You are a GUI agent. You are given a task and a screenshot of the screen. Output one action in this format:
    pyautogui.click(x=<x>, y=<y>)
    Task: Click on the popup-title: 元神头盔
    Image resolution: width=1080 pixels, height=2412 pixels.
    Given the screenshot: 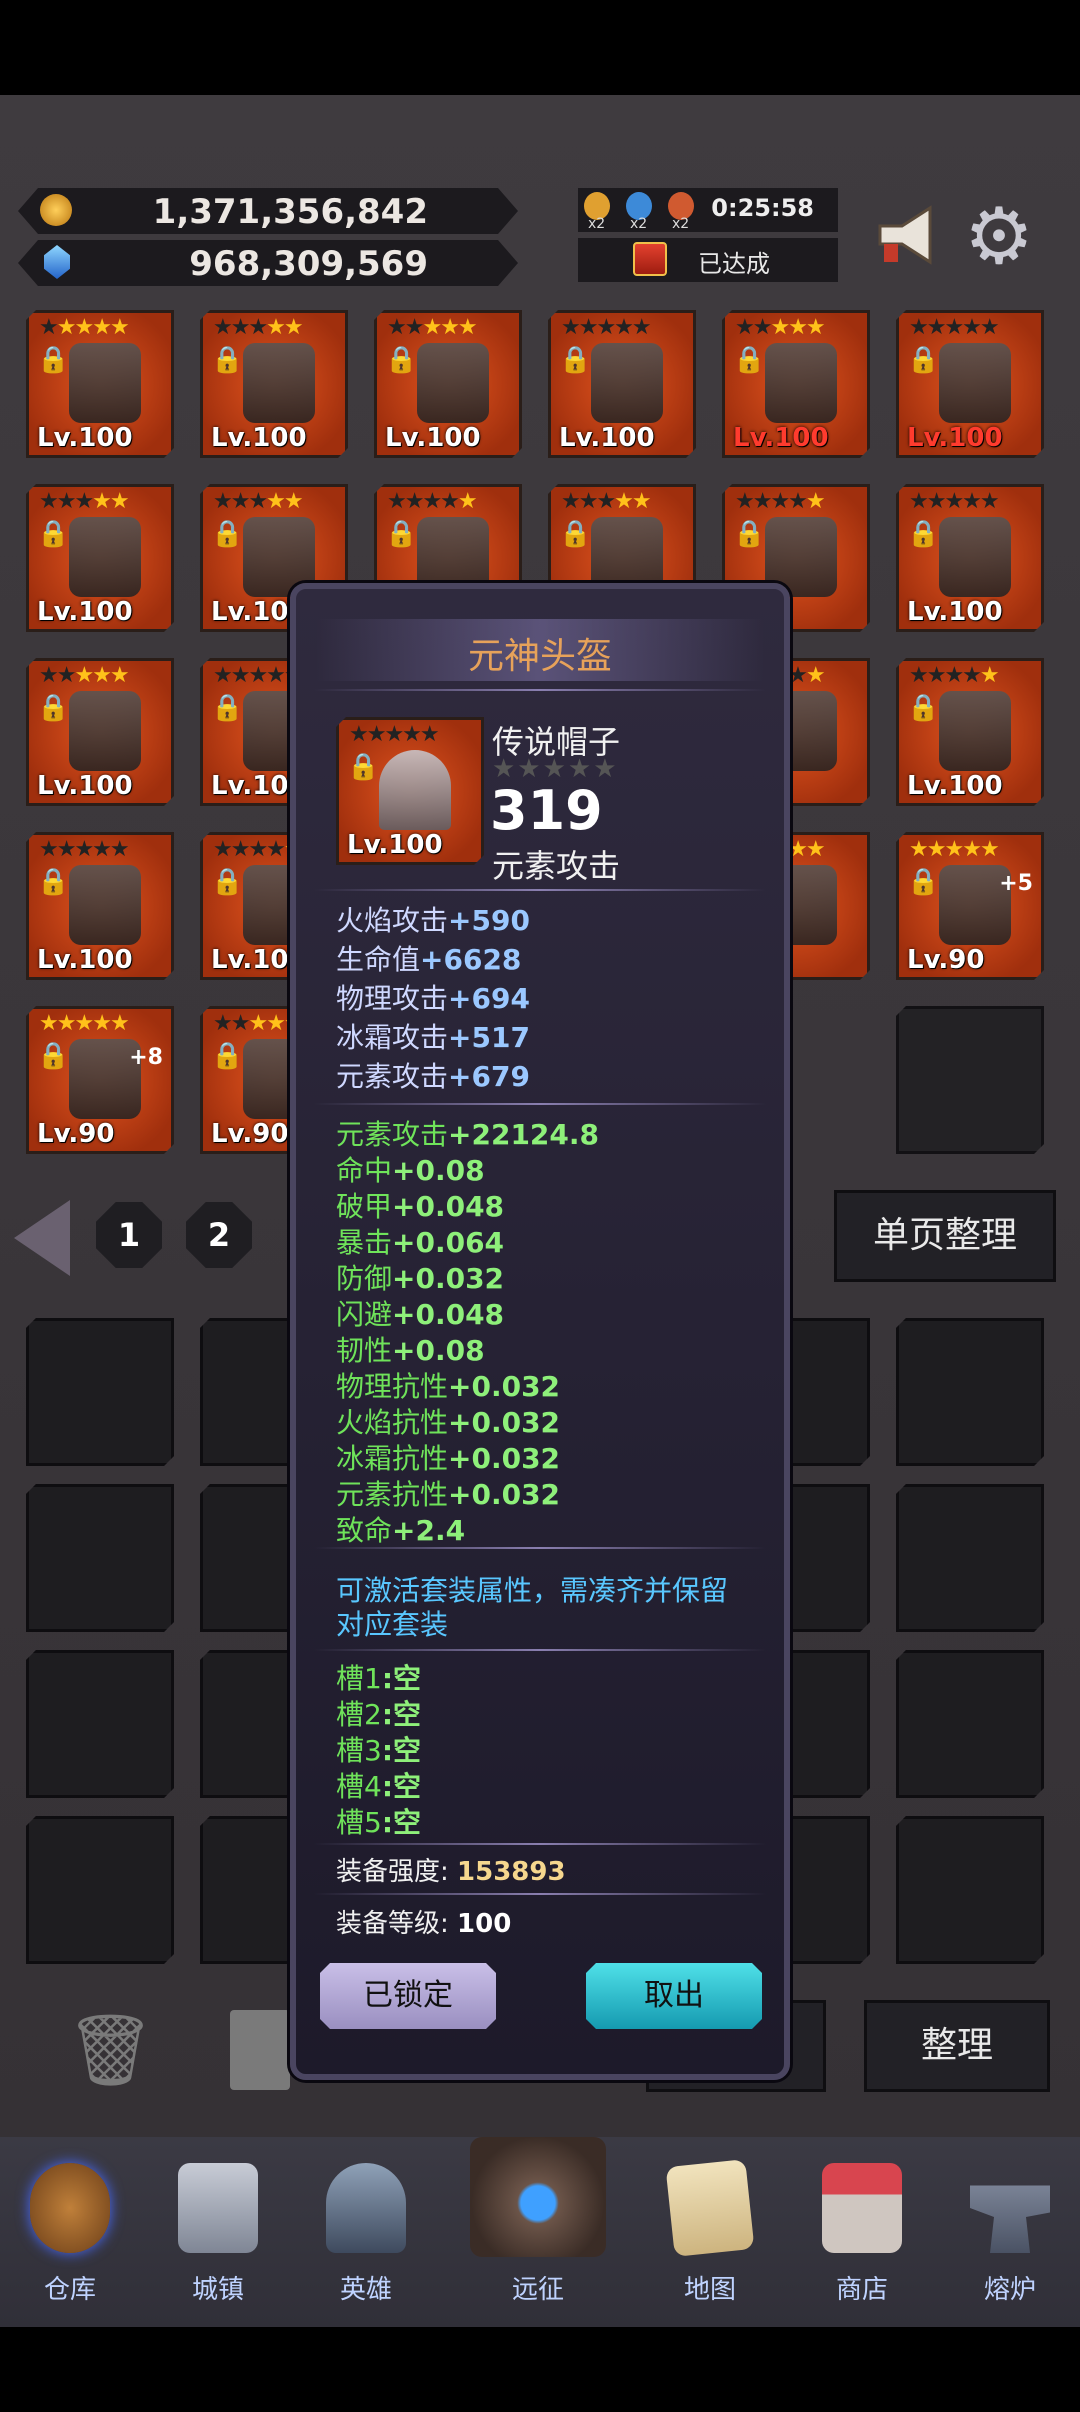 What is the action you would take?
    pyautogui.click(x=539, y=656)
    